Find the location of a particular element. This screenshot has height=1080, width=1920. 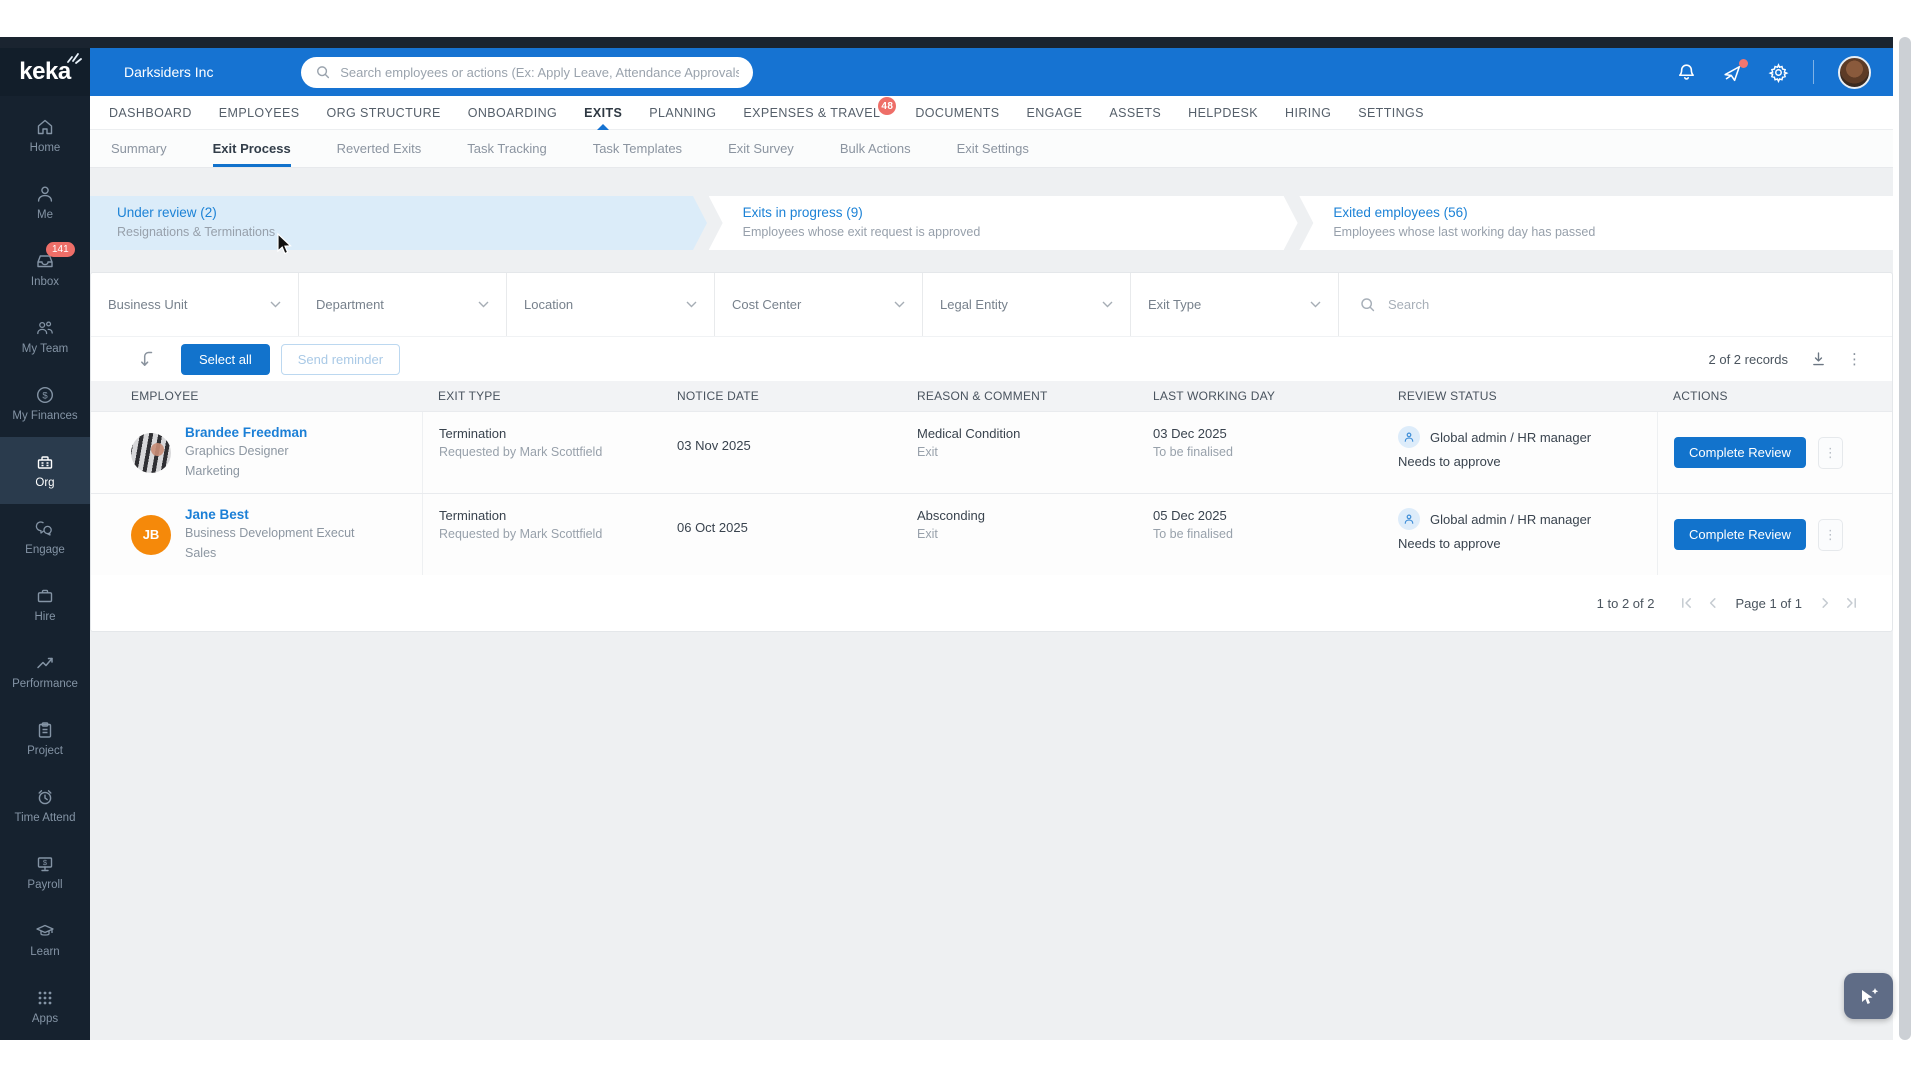

nav-assets: ASSETS is located at coordinates (1135, 112).